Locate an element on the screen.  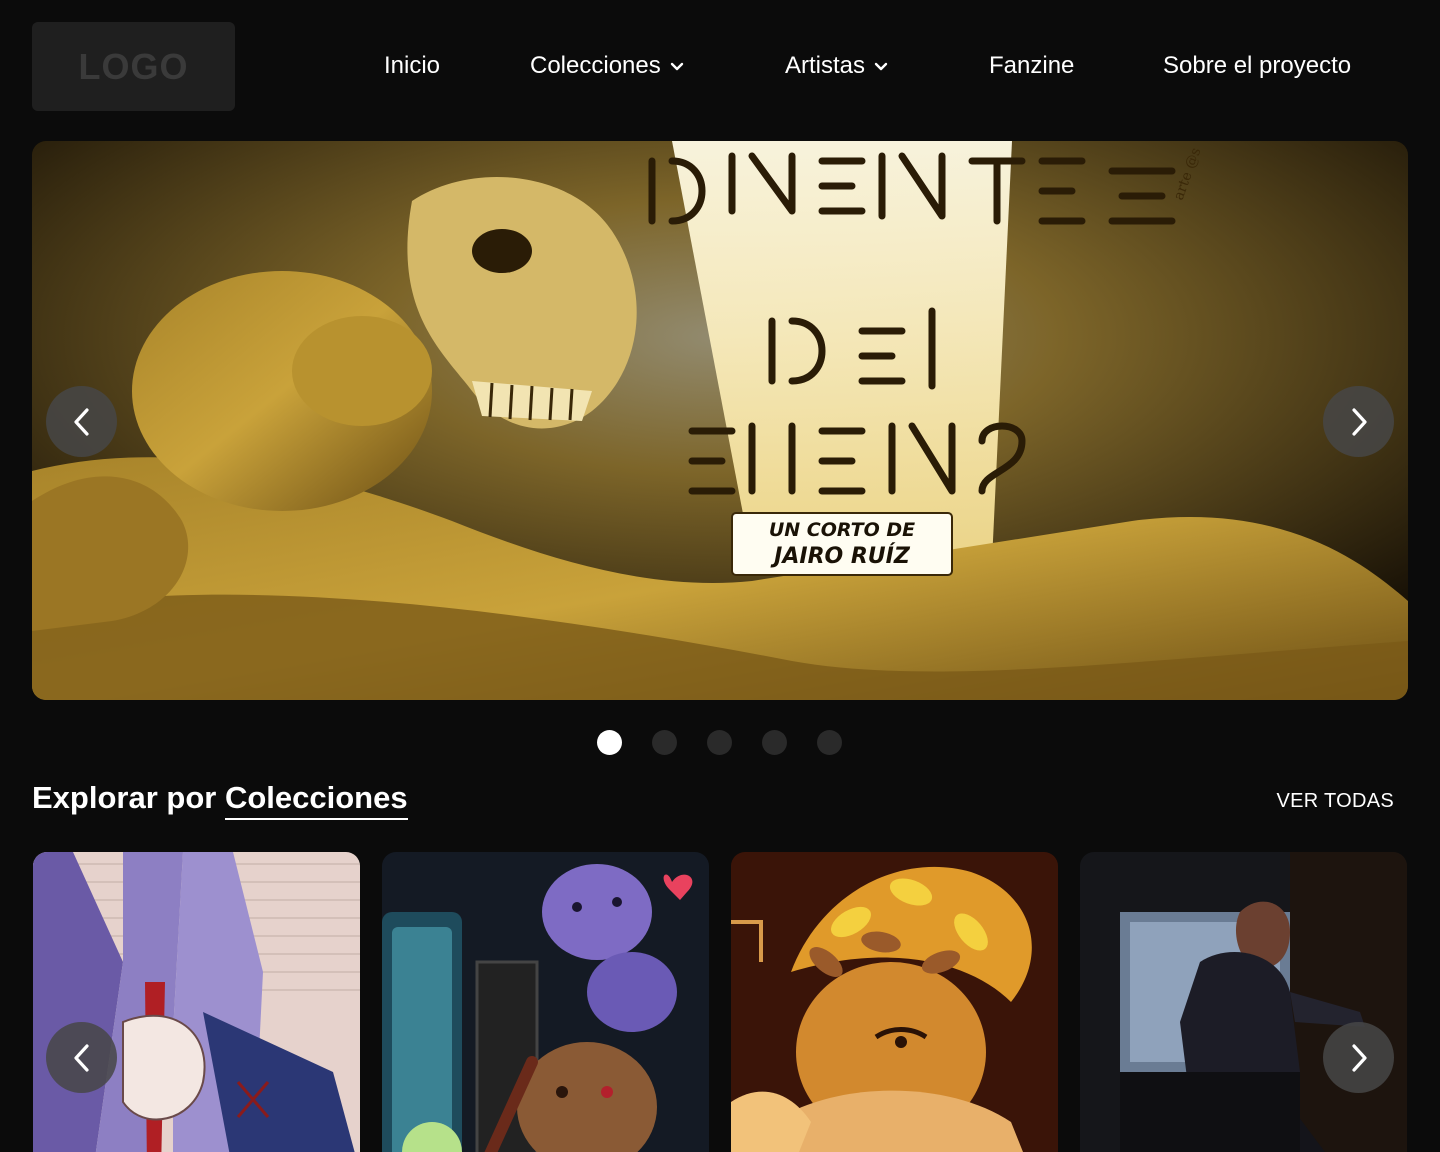
nav-label: Fanzine is located at coordinates (1032, 65).